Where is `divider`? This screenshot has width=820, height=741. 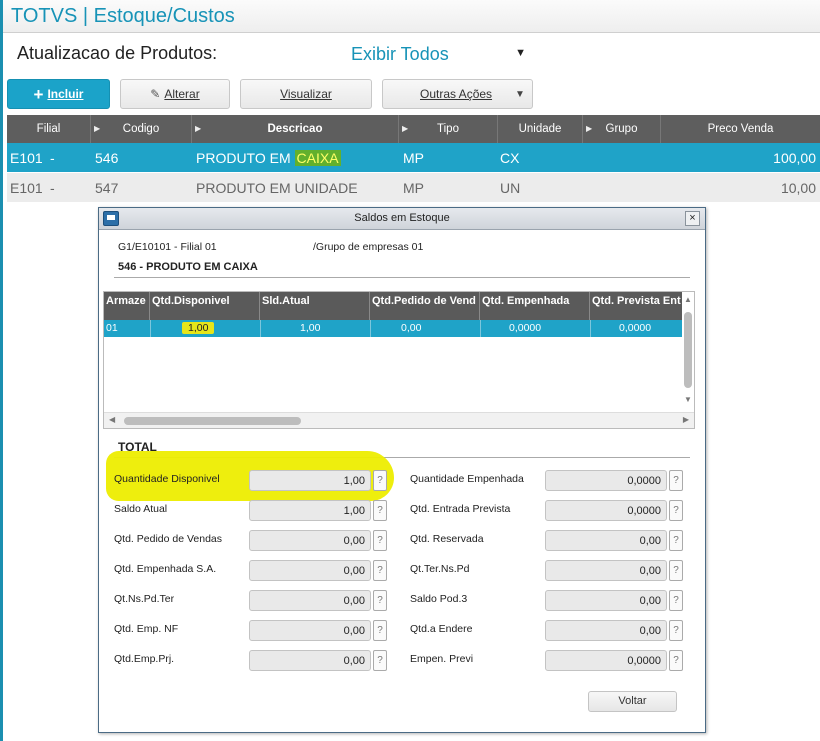
divider is located at coordinates (402, 277).